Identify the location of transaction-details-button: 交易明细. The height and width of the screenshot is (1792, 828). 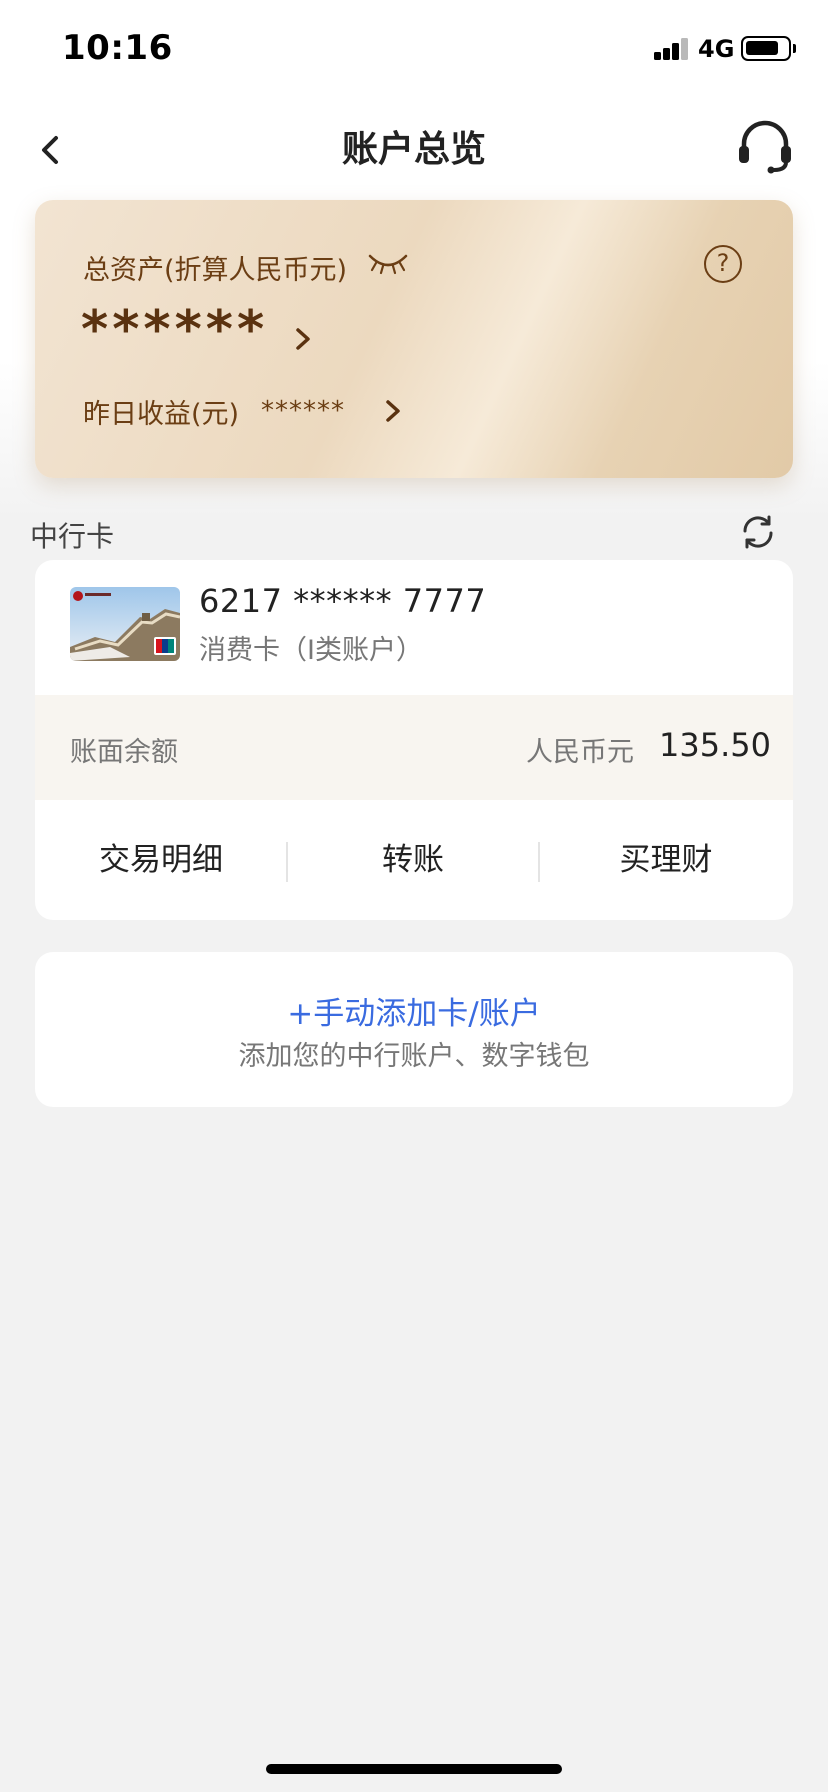
(161, 860).